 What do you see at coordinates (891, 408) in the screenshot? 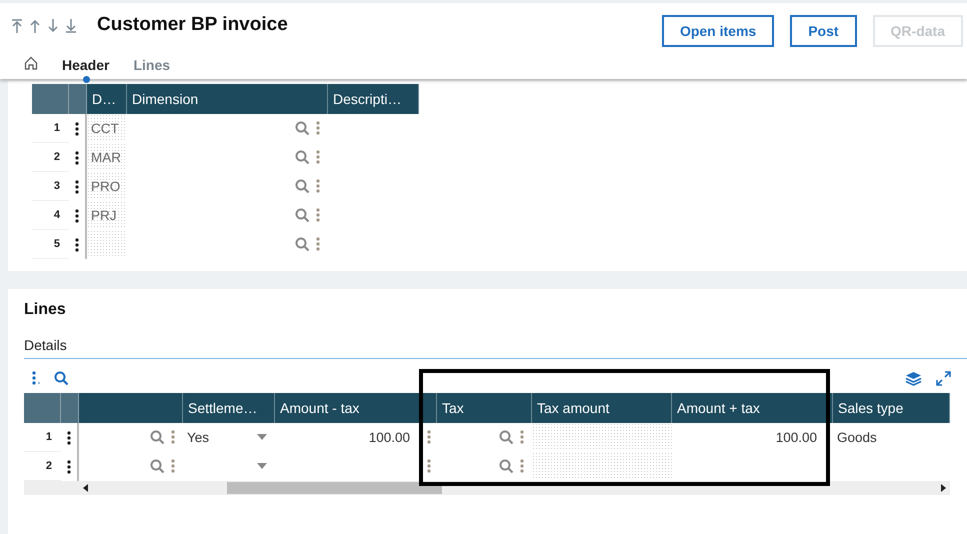
I see `column-header: Sales type` at bounding box center [891, 408].